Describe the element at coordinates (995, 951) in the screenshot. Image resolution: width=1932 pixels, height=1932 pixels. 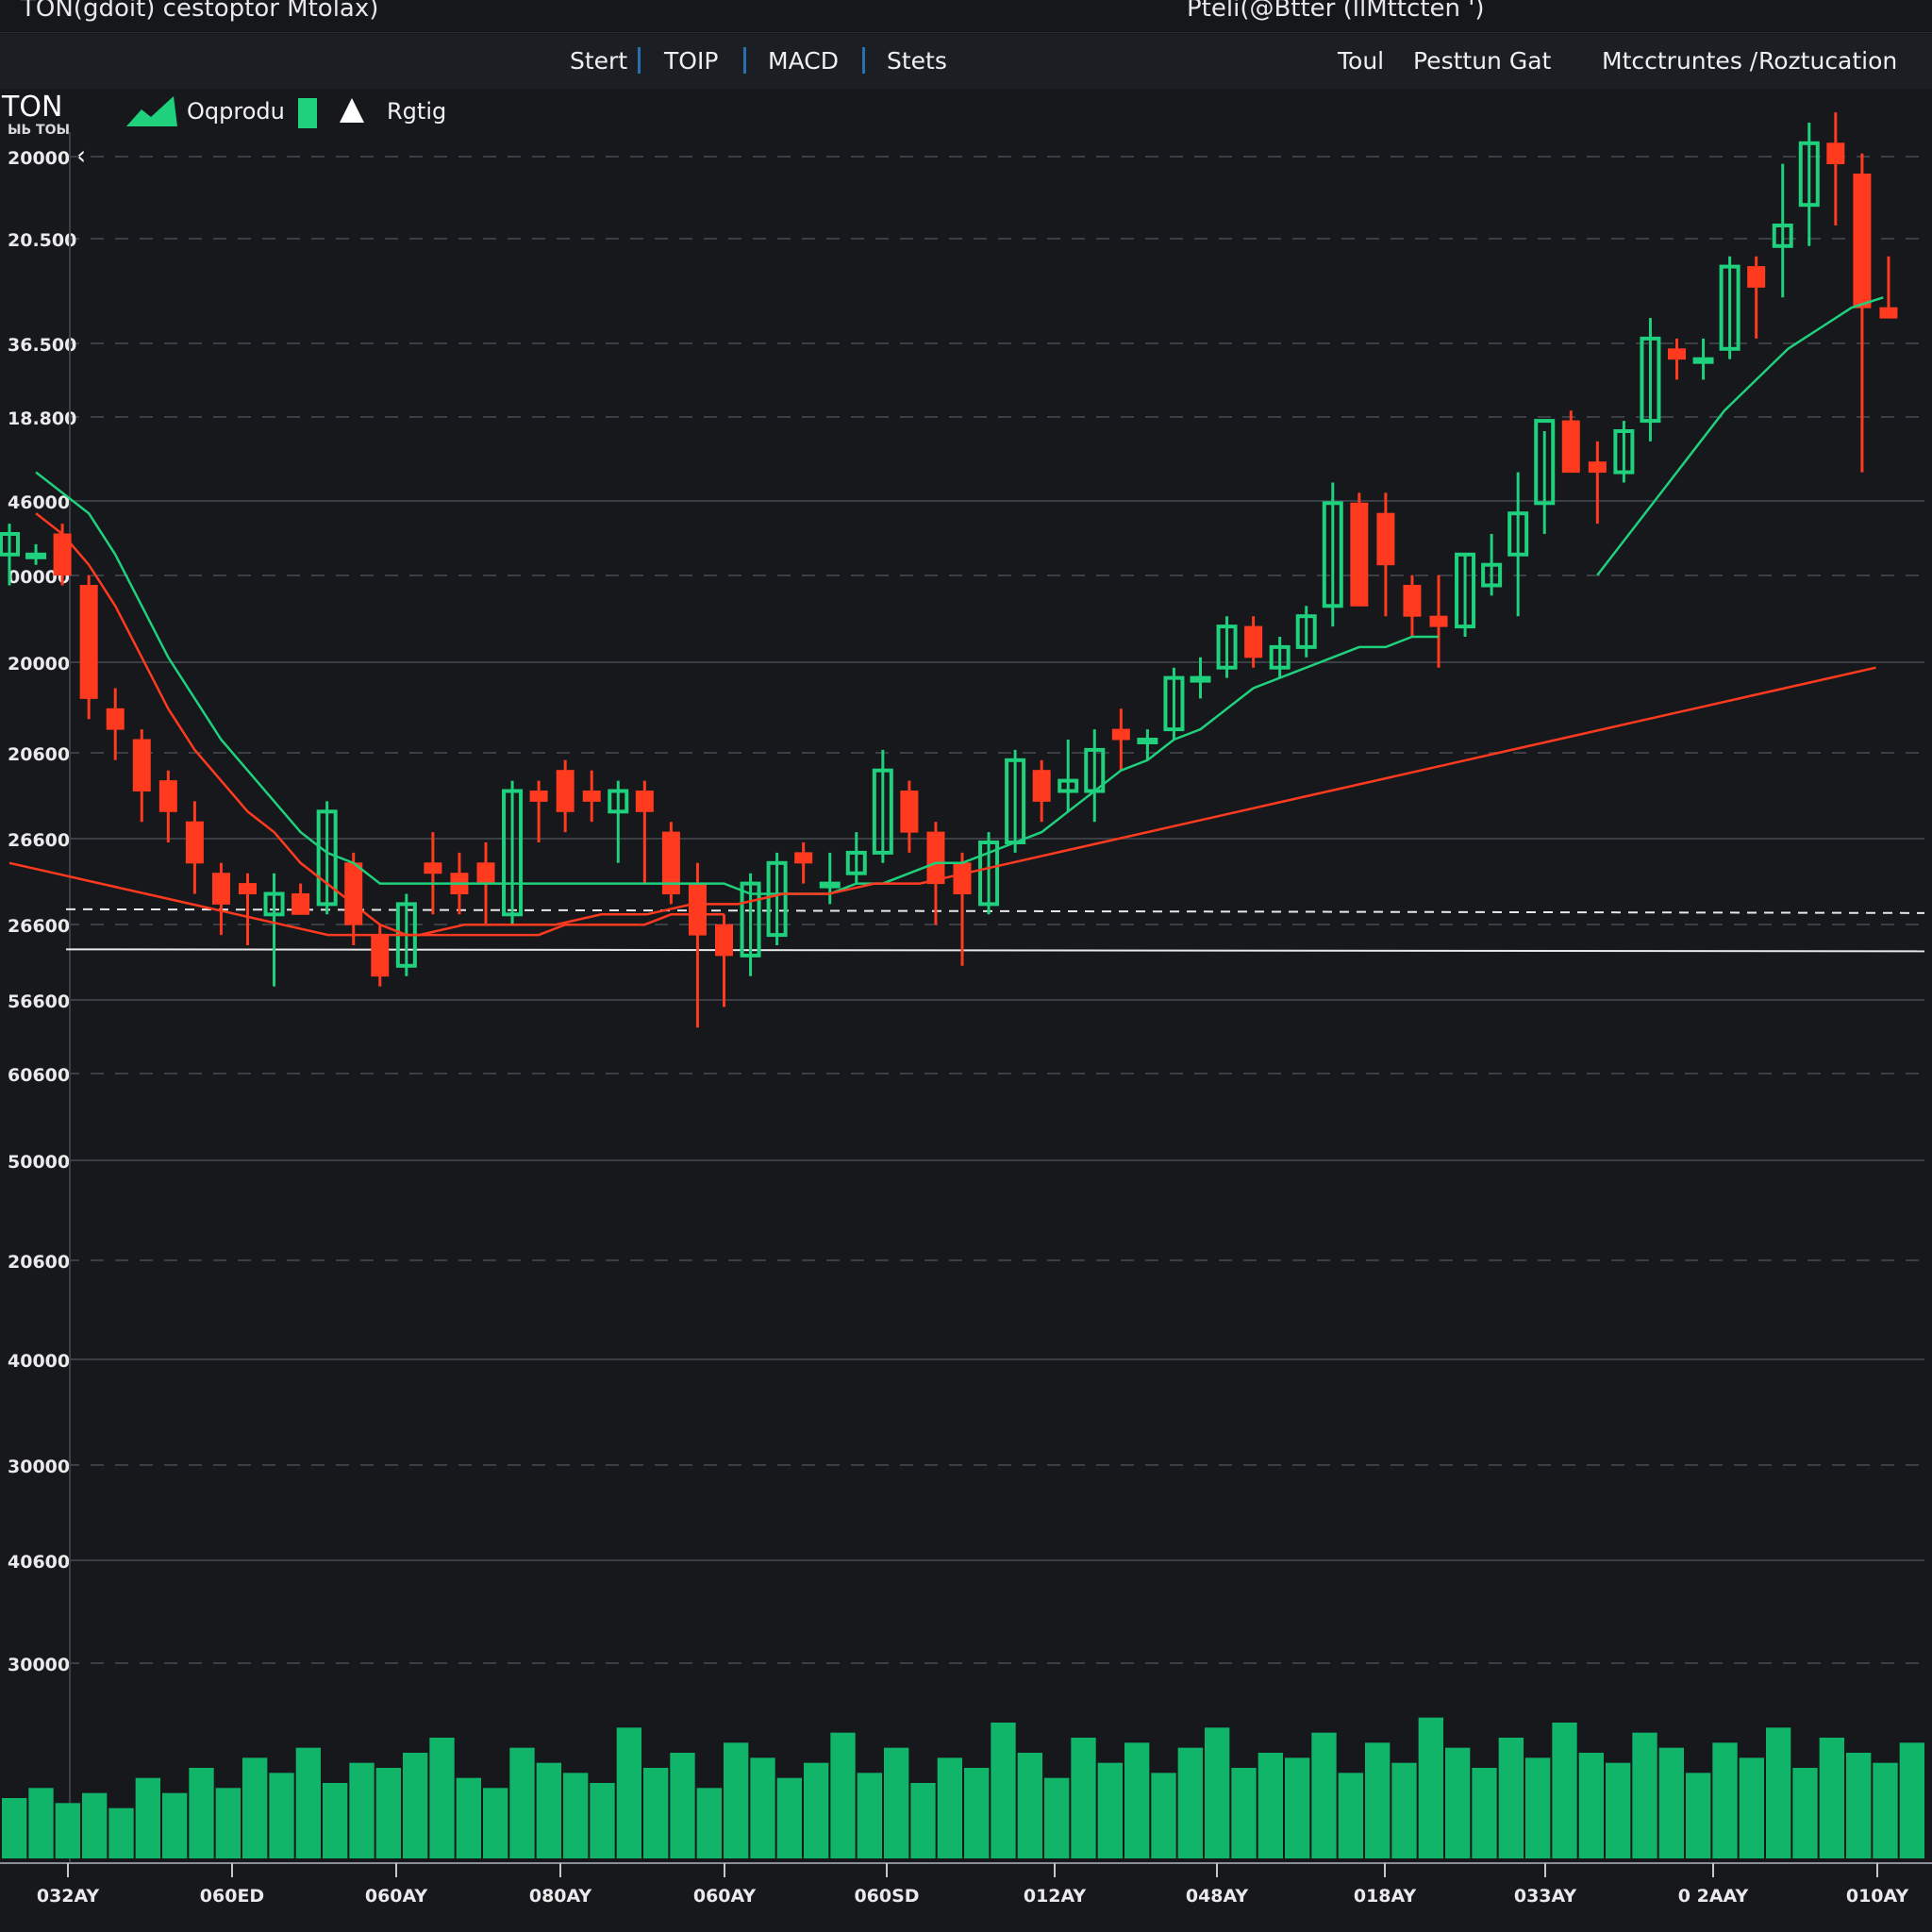
I see `support-line-solid` at that location.